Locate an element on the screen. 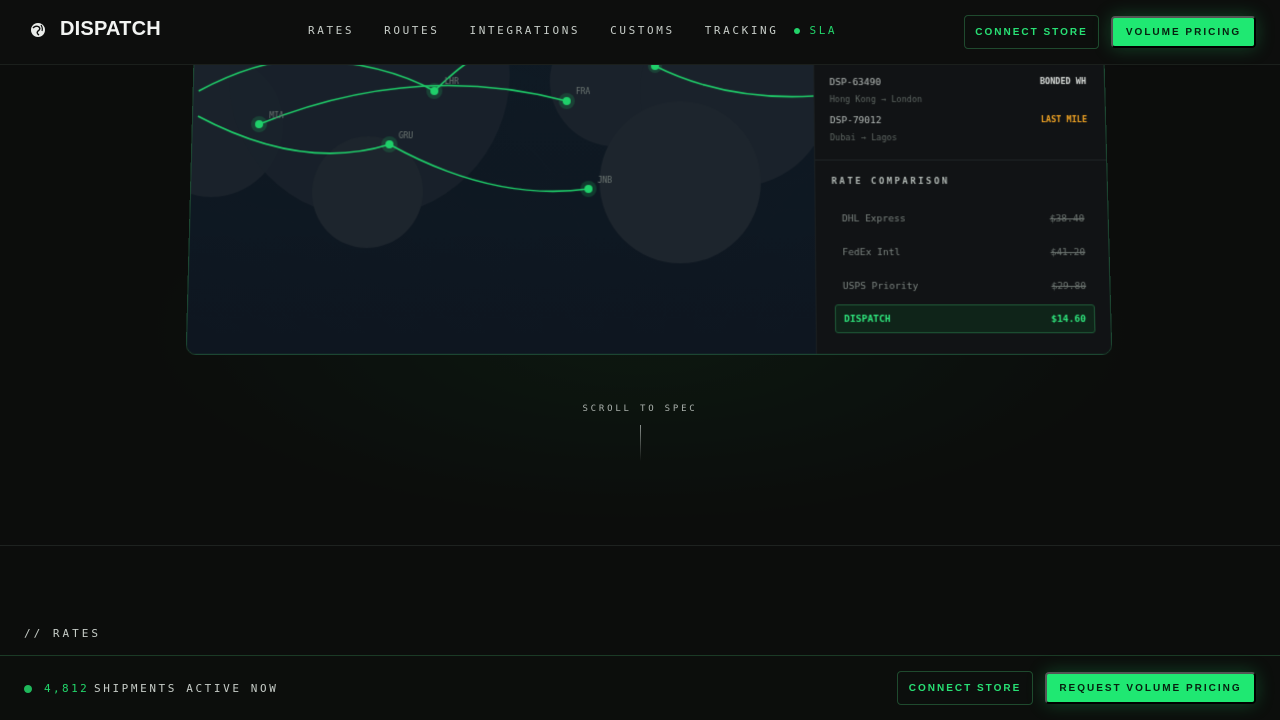  shipment-status-badge: BONDED WH is located at coordinates (1063, 82).